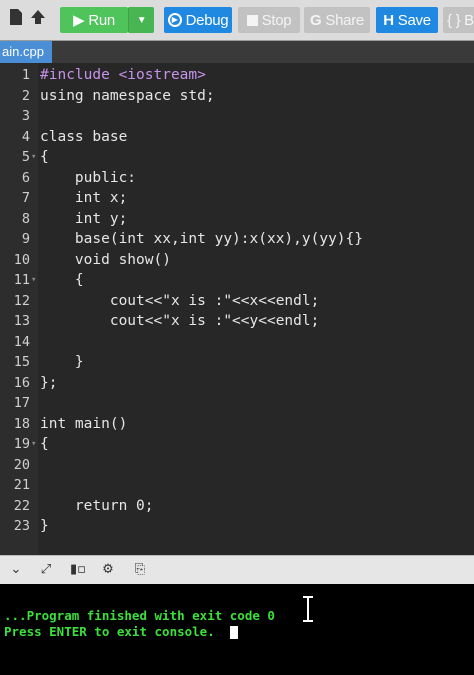 Image resolution: width=474 pixels, height=675 pixels. Describe the element at coordinates (237, 569) in the screenshot. I see `console-toolbar: ⌄ ⤢ ▮▫ ⚙ ⎘` at that location.